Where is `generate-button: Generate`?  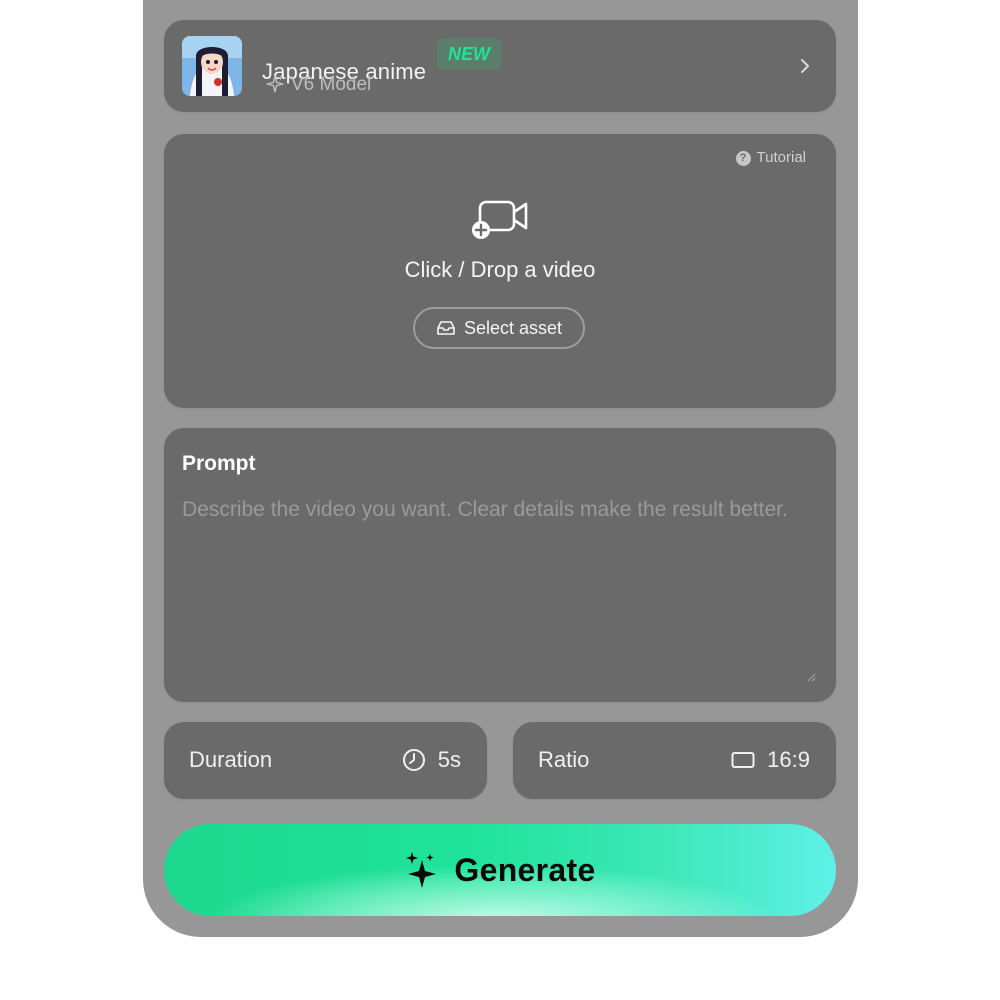
generate-button: Generate is located at coordinates (500, 870).